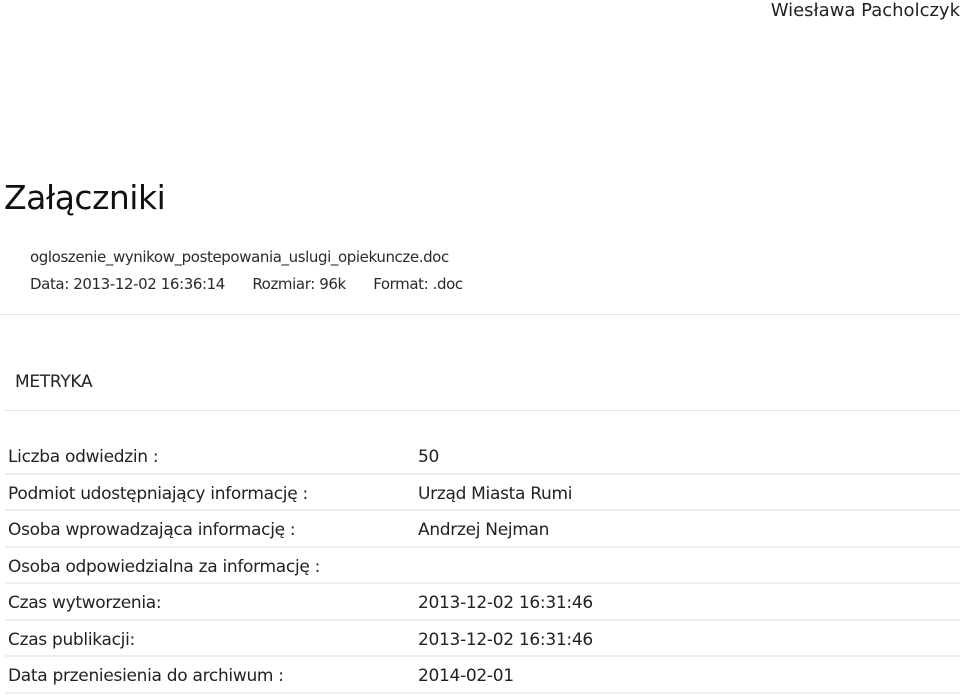  What do you see at coordinates (466, 676) in the screenshot?
I see `row-value: 2014-02-01` at bounding box center [466, 676].